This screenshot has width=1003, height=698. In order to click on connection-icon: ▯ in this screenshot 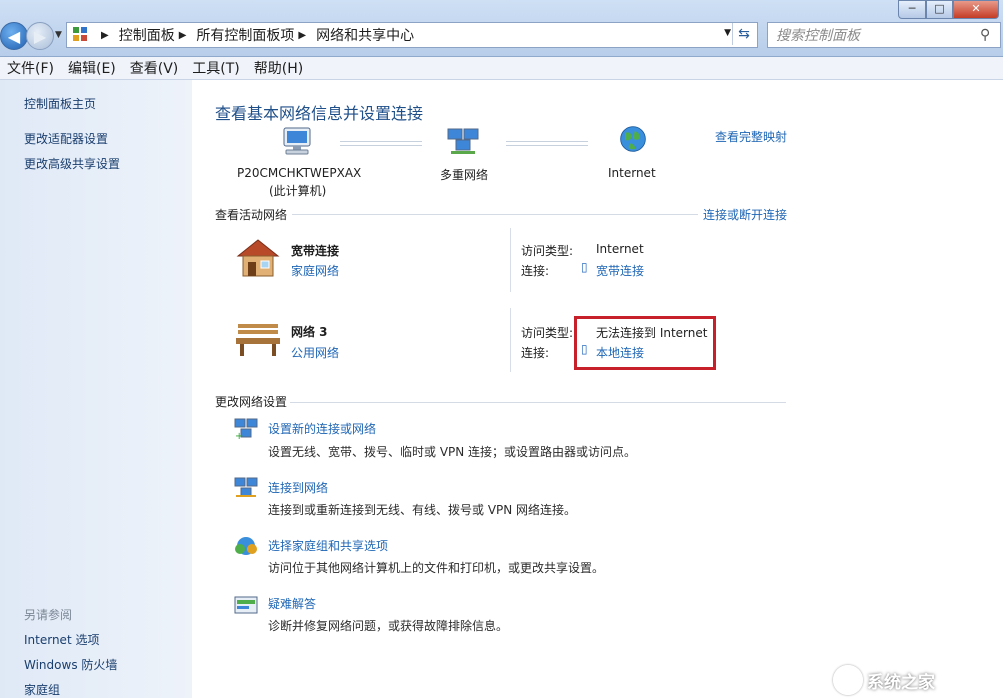, I will do `click(584, 267)`.